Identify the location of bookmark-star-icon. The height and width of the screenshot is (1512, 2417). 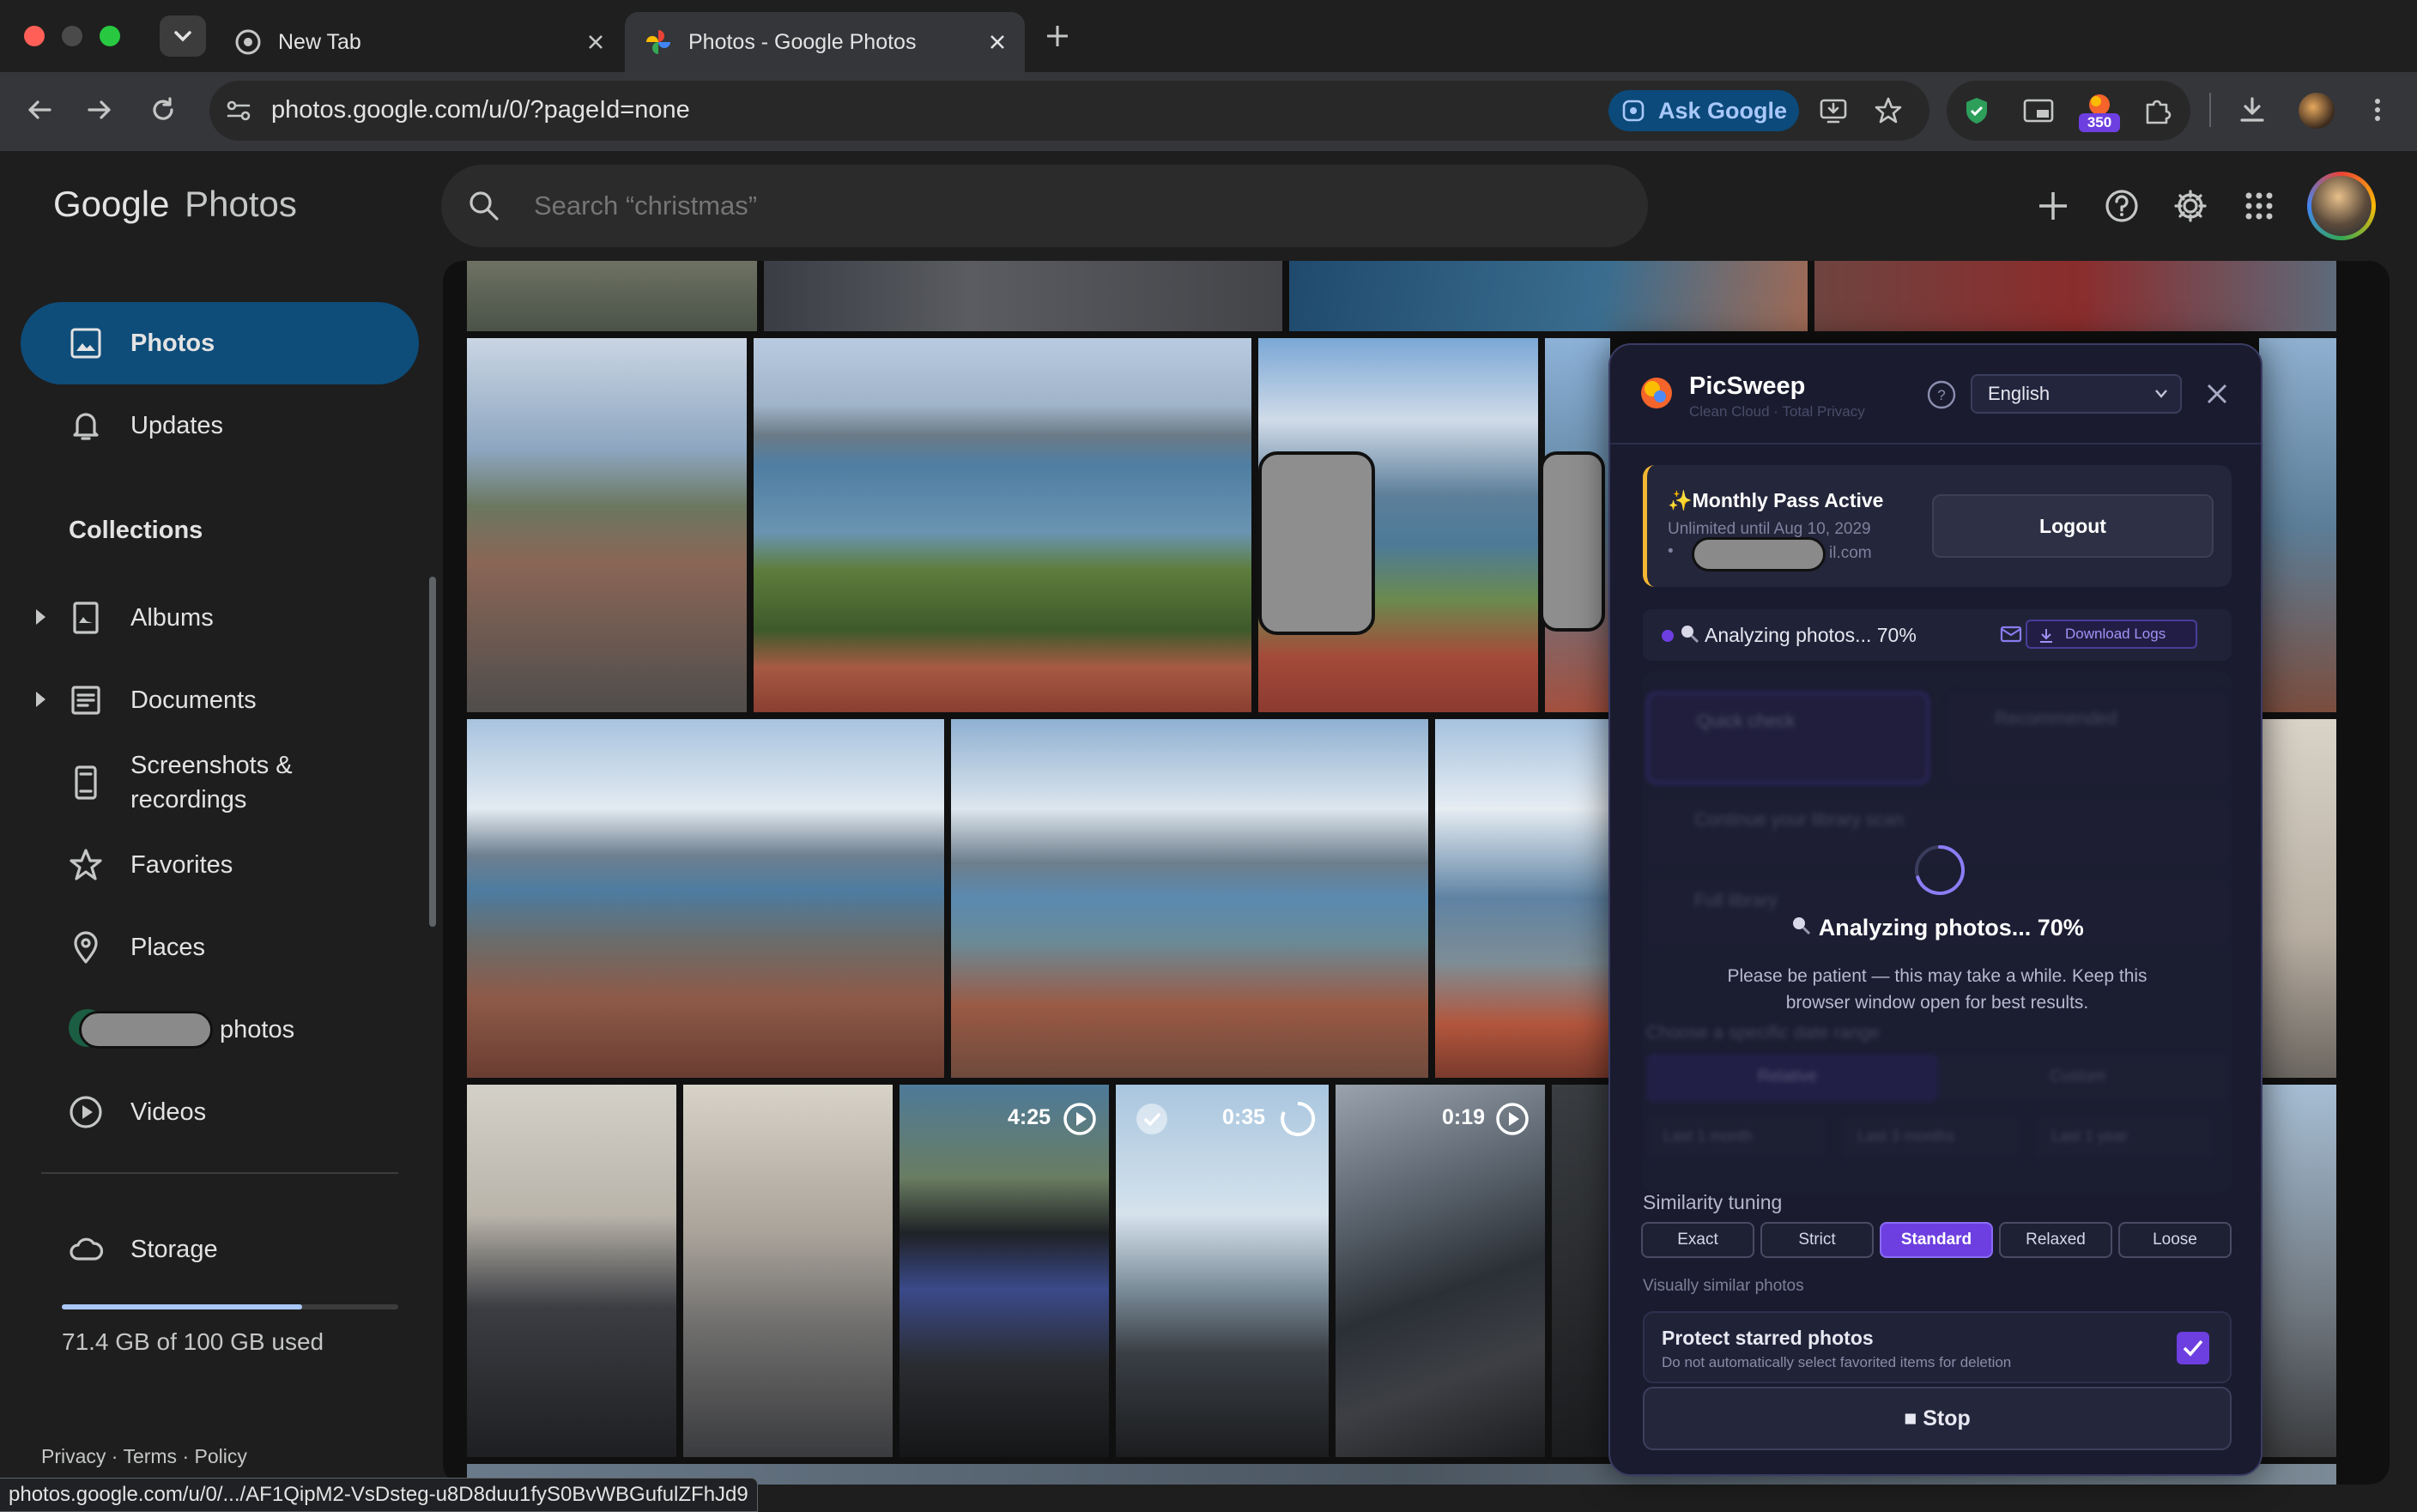
(1888, 111).